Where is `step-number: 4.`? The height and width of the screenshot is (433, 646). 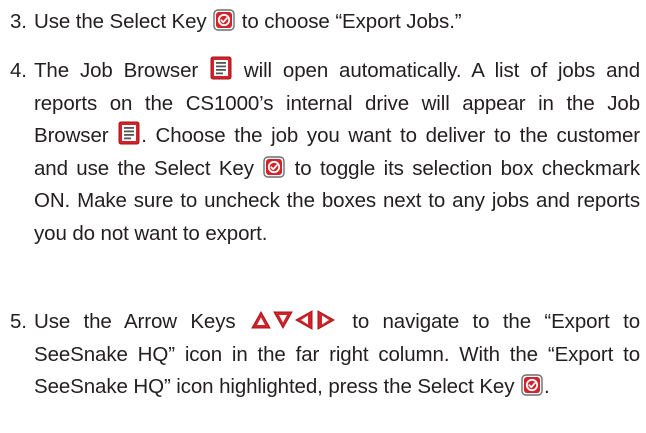 step-number: 4. is located at coordinates (18, 70).